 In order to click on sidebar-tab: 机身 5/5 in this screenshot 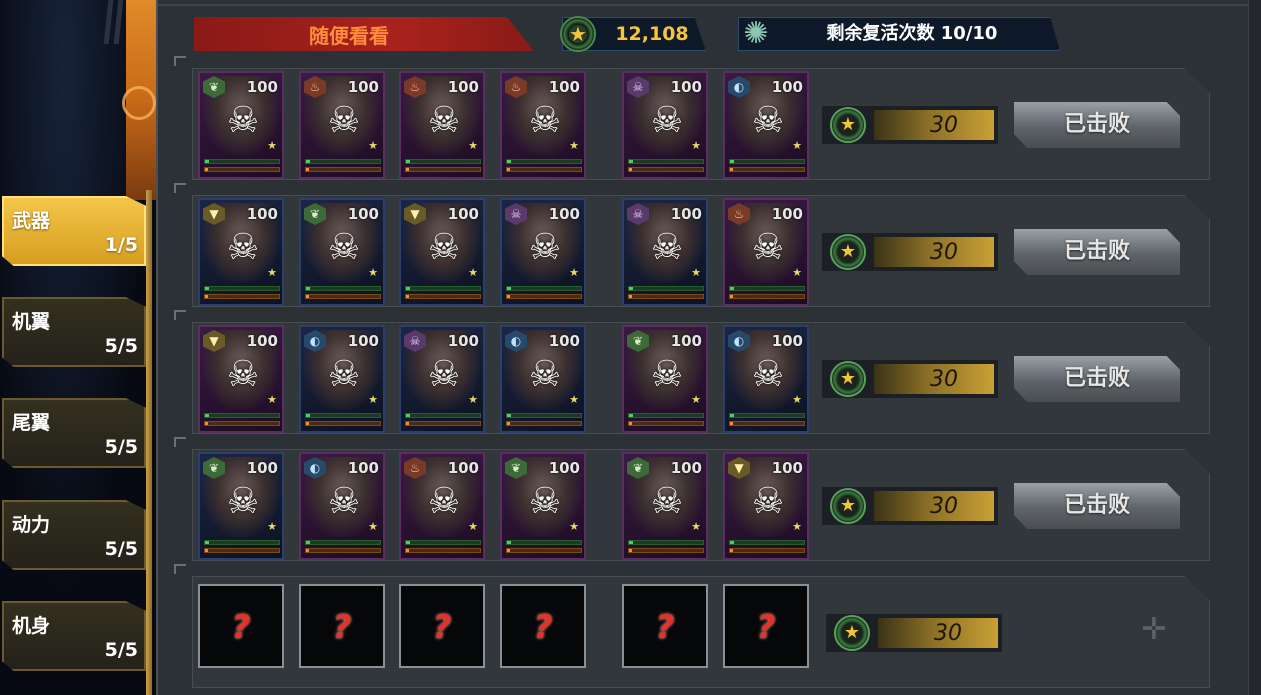, I will do `click(74, 636)`.